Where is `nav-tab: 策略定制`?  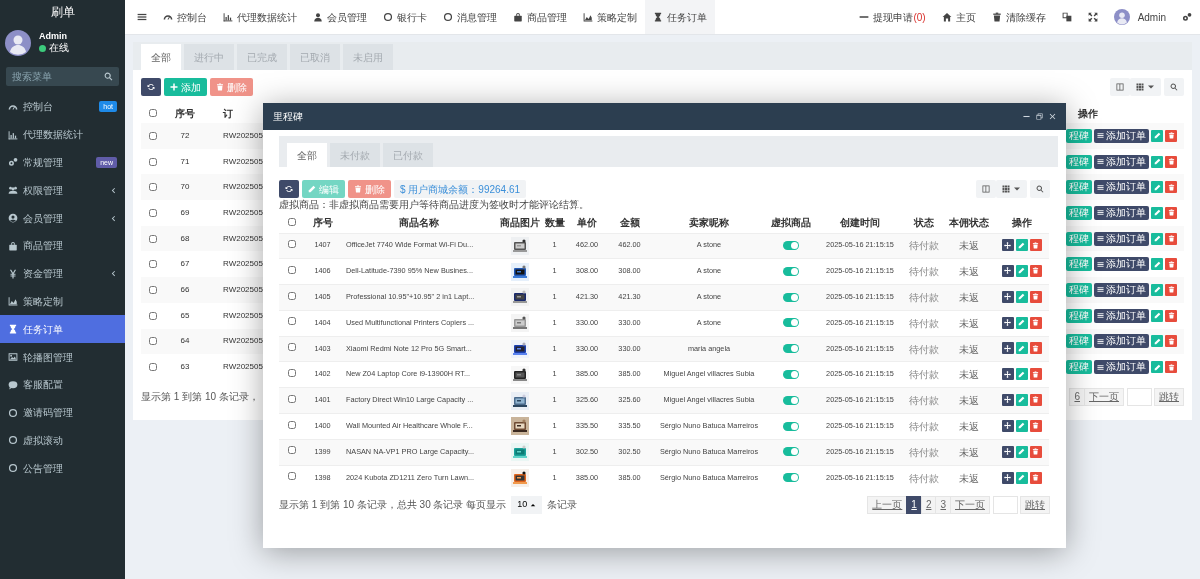 nav-tab: 策略定制 is located at coordinates (610, 17).